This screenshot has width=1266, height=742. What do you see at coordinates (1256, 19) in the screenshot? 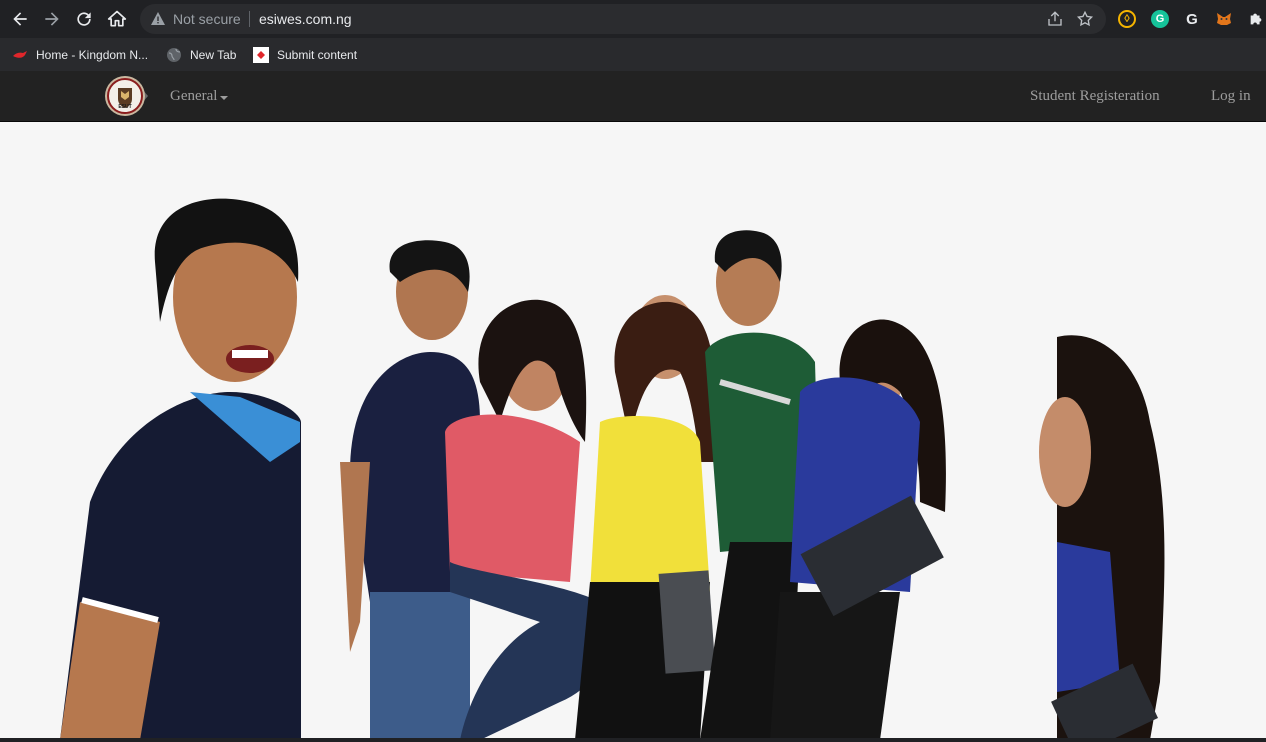
I see `puzzle-icon` at bounding box center [1256, 19].